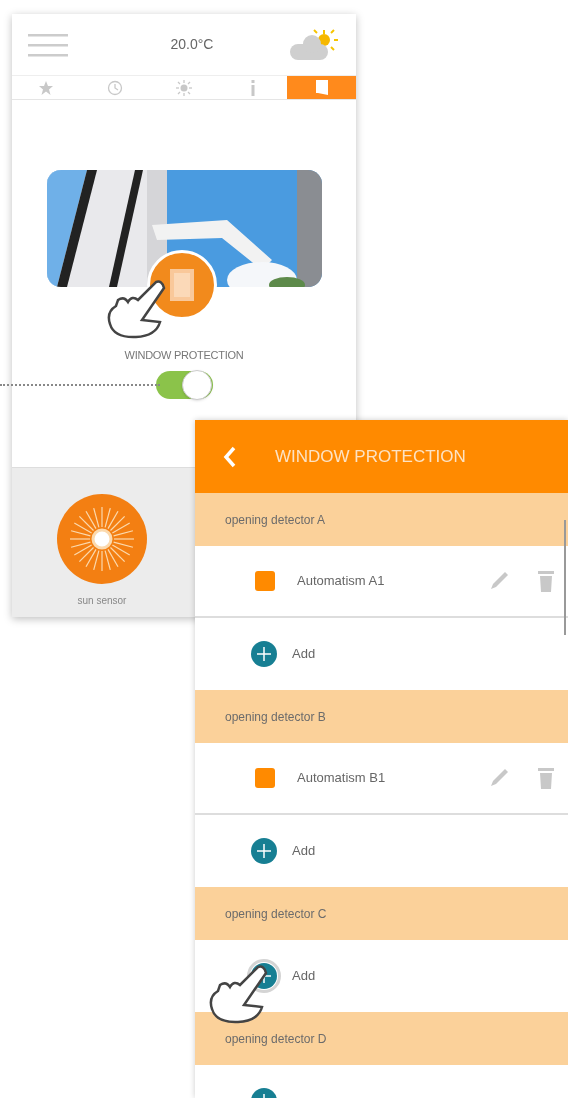 The image size is (568, 1098). I want to click on automatism-name: Automatism A1, so click(392, 581).